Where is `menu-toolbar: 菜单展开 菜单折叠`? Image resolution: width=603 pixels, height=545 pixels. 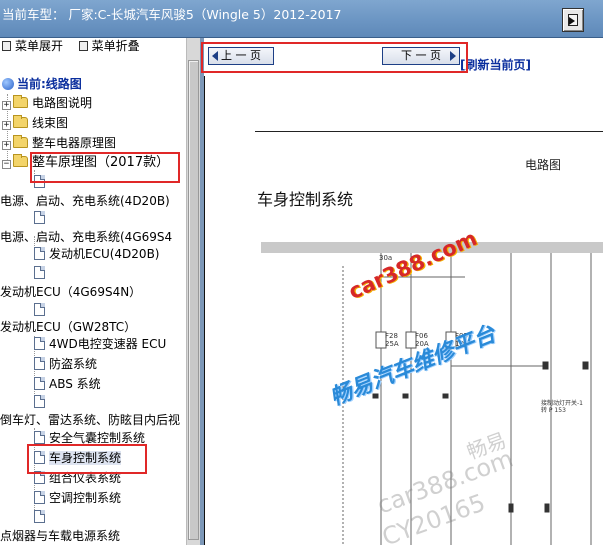
menu-toolbar: 菜单展开 菜单折叠 is located at coordinates (71, 46).